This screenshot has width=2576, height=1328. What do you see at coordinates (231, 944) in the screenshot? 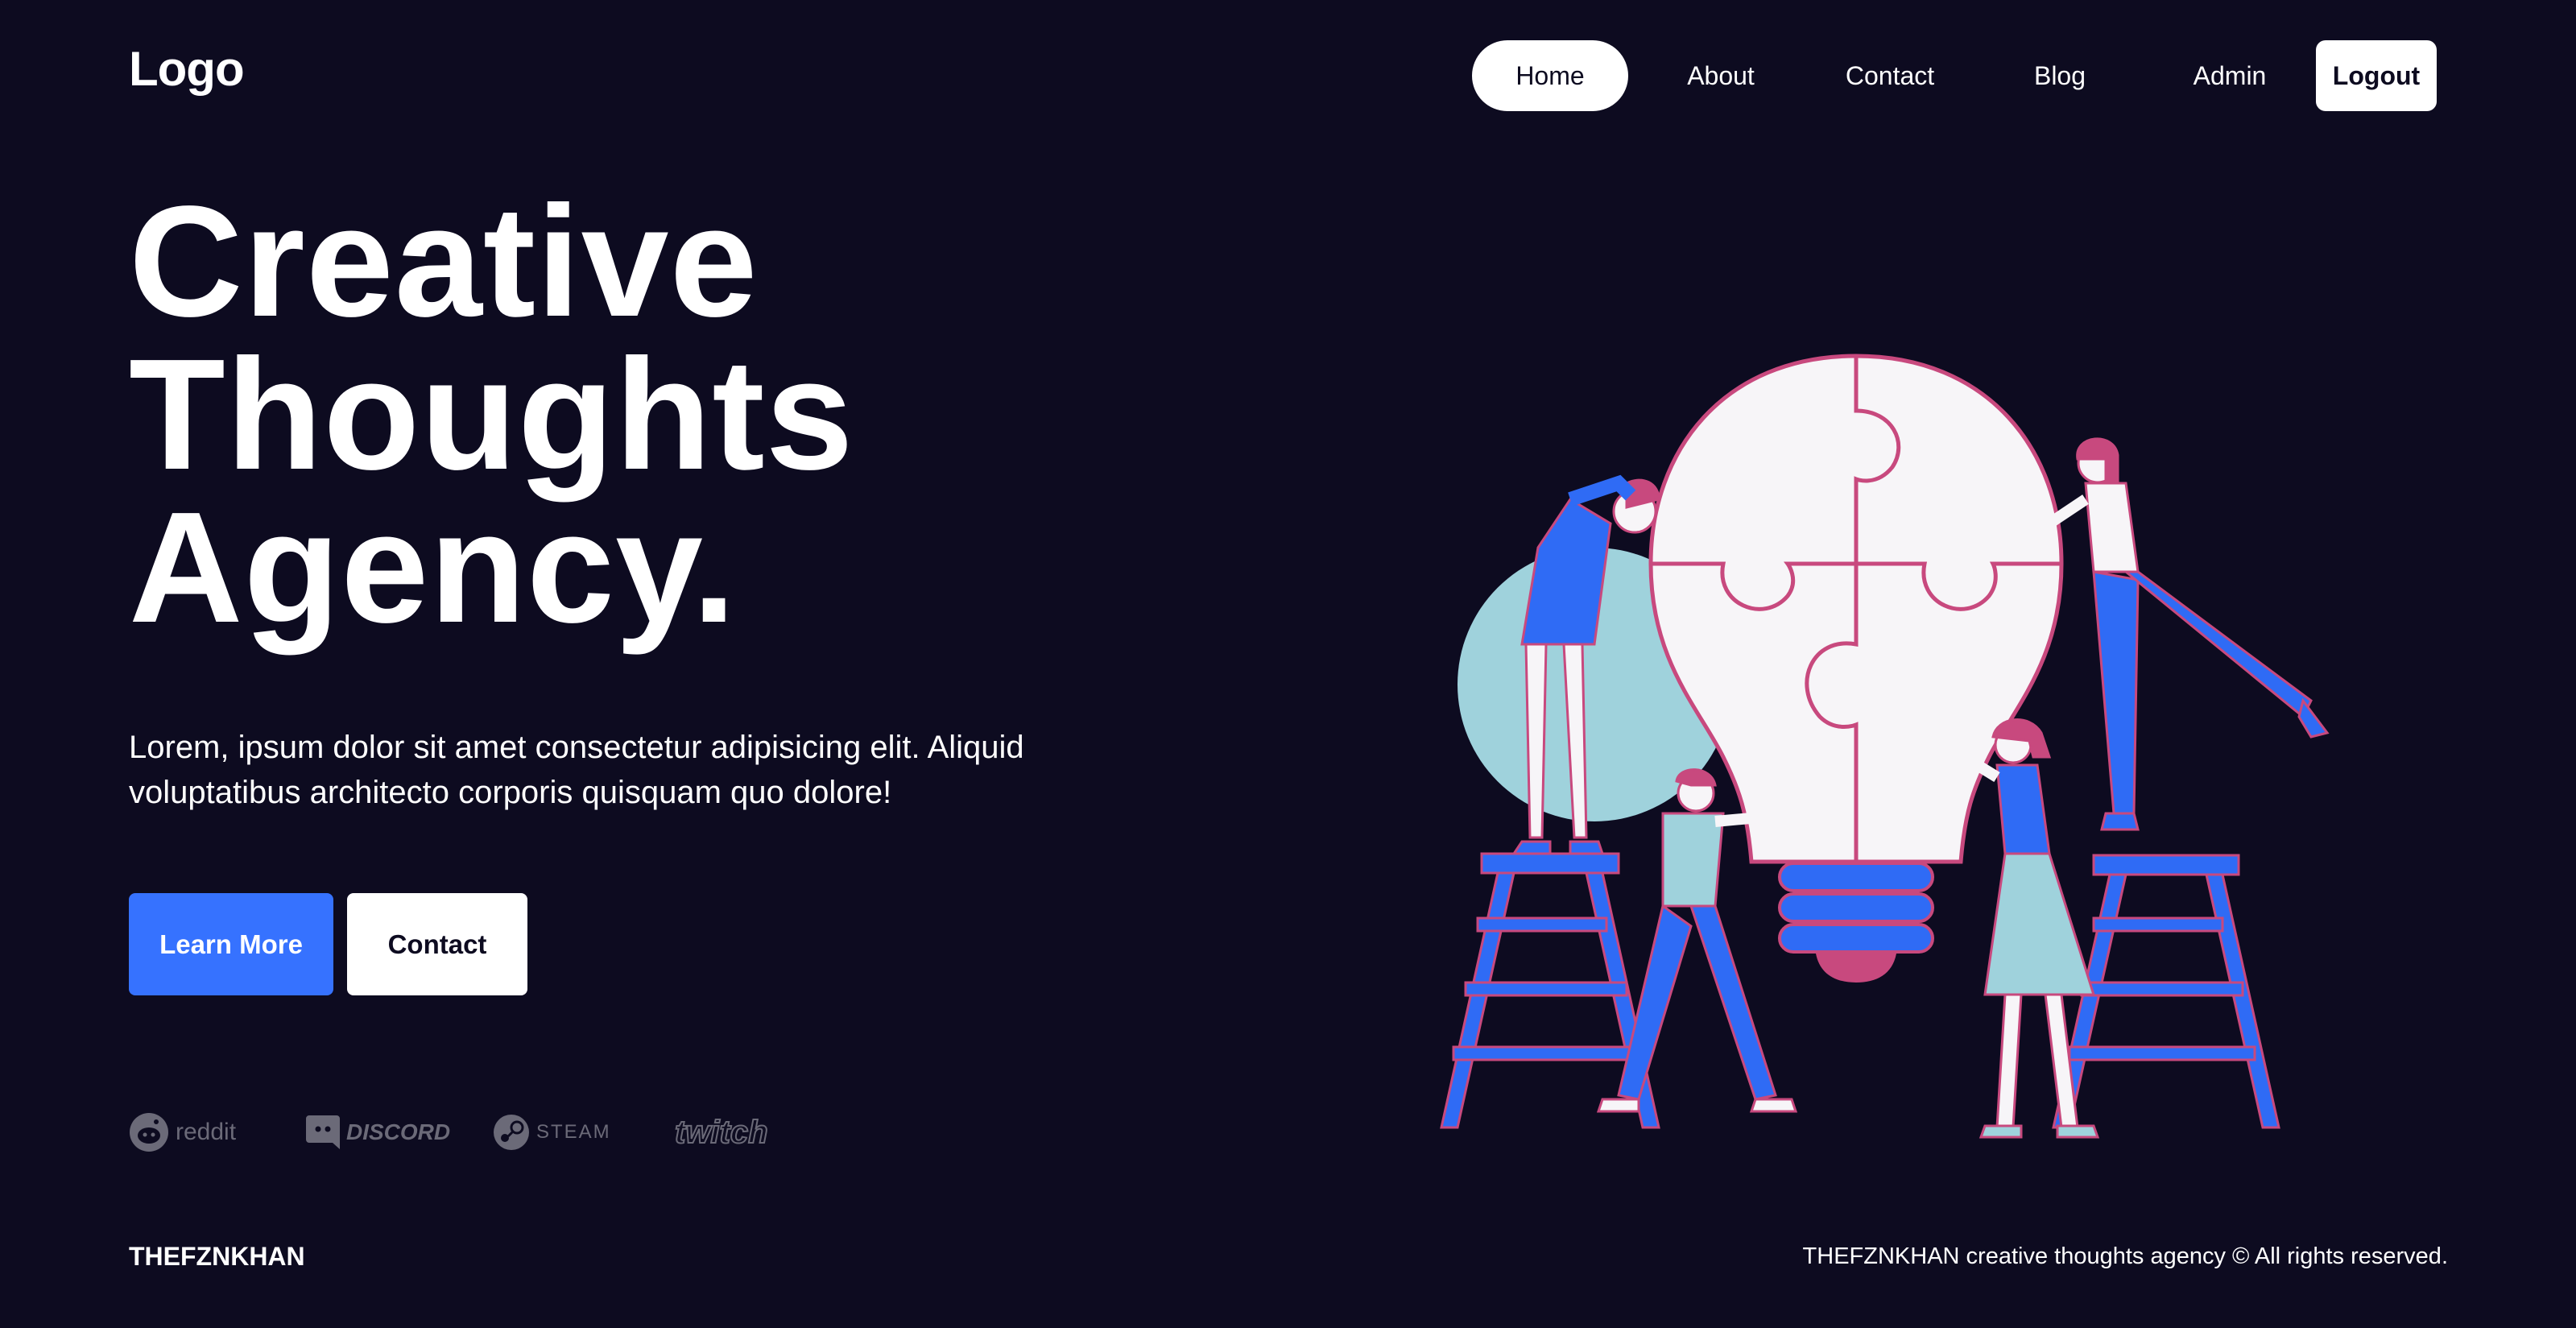
I see `learn-more-button: Learn More` at bounding box center [231, 944].